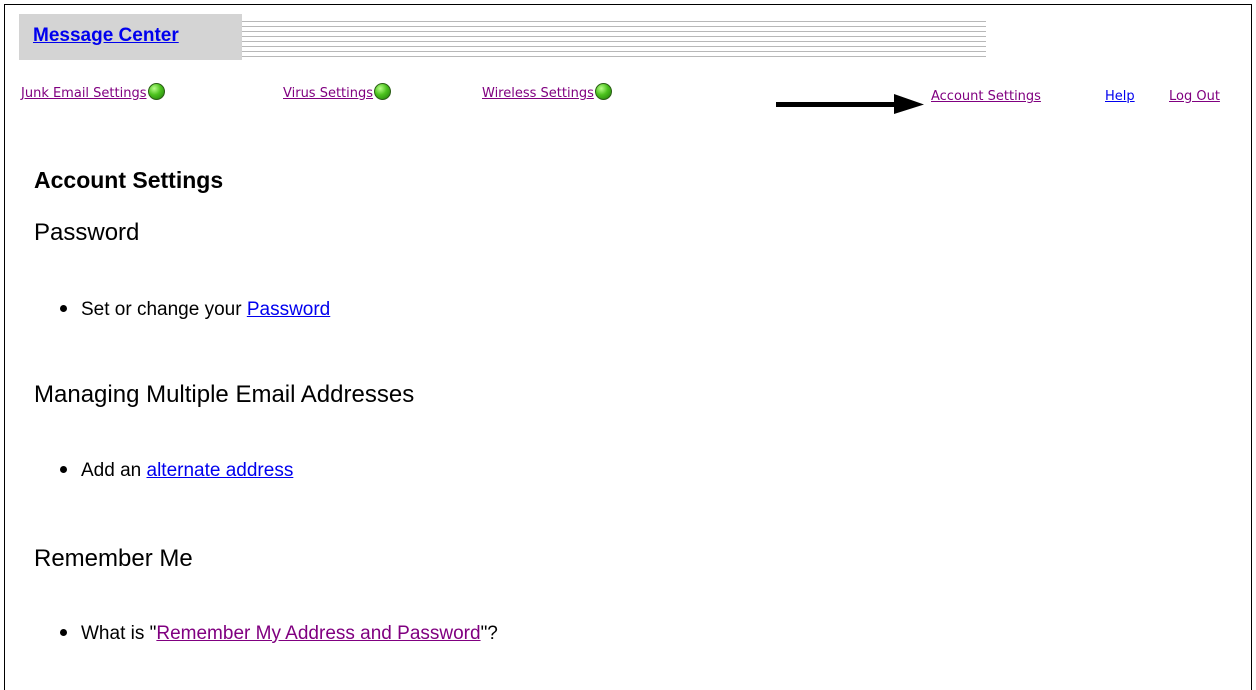  I want to click on nav-item-label: Wireless Settings, so click(538, 93).